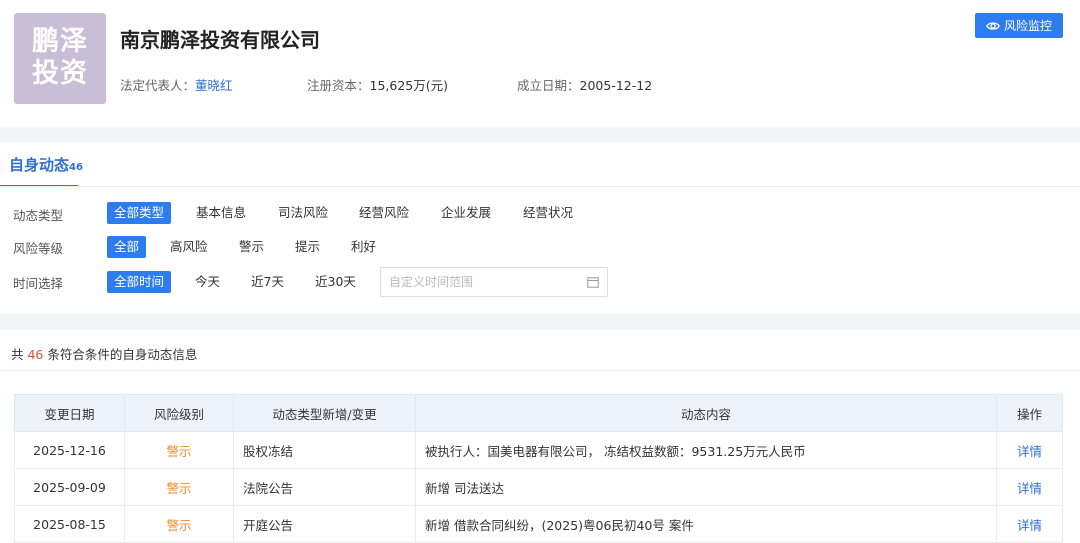  What do you see at coordinates (1029, 413) in the screenshot?
I see `col-header-action: 操作` at bounding box center [1029, 413].